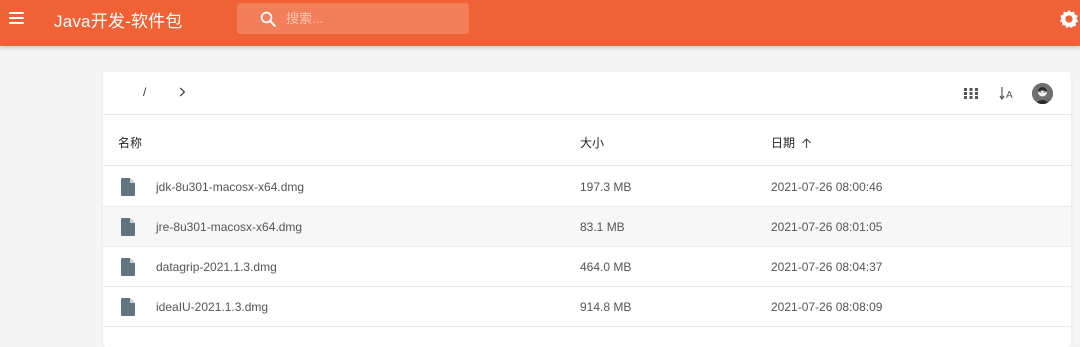 This screenshot has width=1080, height=347. I want to click on search-icon, so click(268, 19).